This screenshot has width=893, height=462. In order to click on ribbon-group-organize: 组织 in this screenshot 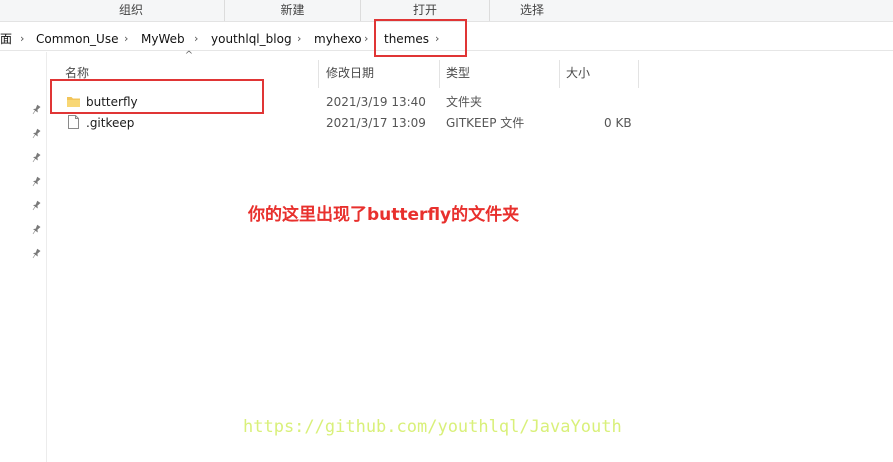, I will do `click(131, 10)`.